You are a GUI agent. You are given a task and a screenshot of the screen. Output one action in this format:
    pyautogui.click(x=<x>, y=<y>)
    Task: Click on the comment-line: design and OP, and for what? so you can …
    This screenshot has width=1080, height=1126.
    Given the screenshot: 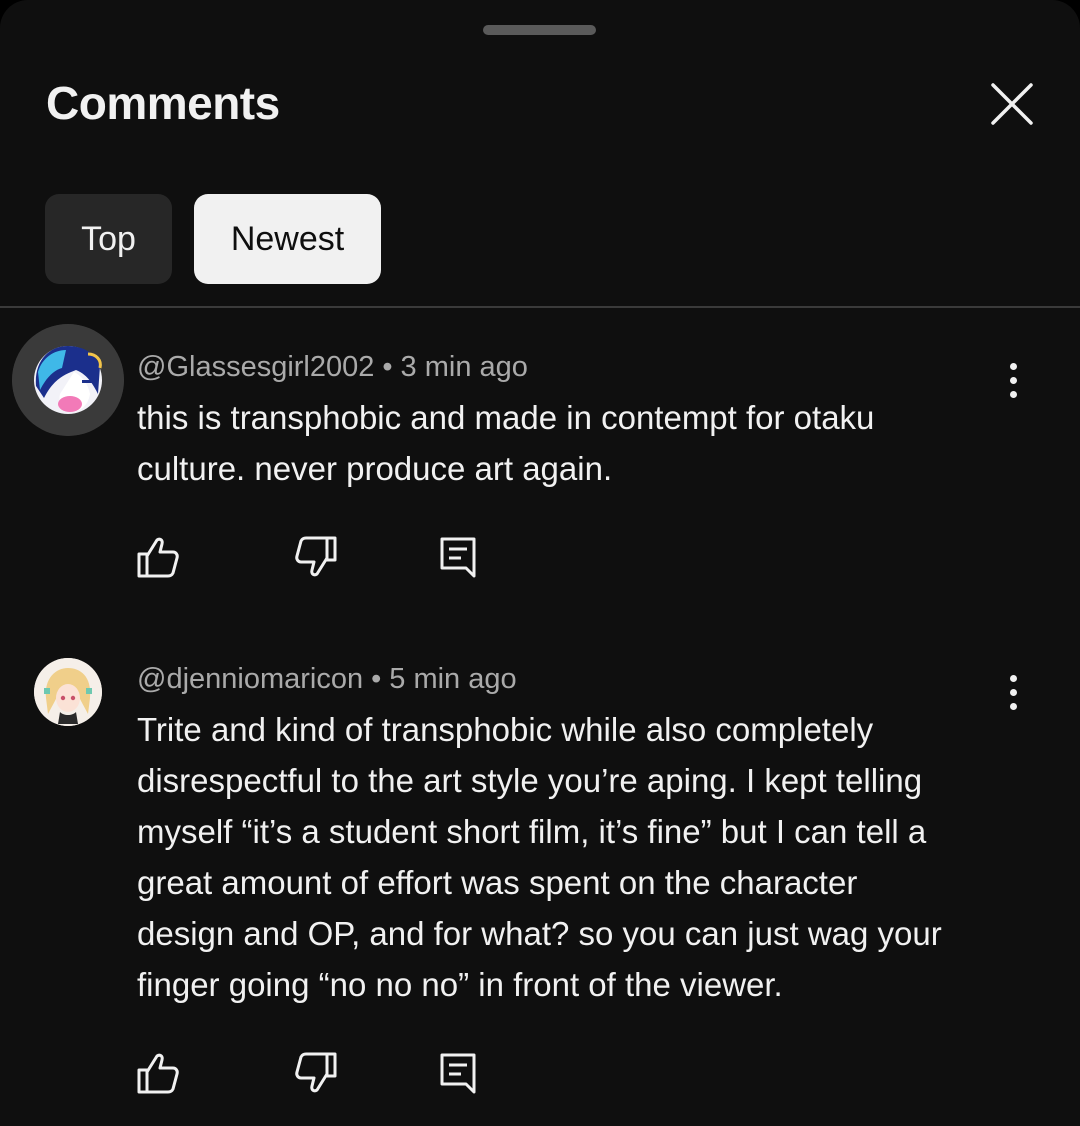 What is the action you would take?
    pyautogui.click(x=539, y=933)
    